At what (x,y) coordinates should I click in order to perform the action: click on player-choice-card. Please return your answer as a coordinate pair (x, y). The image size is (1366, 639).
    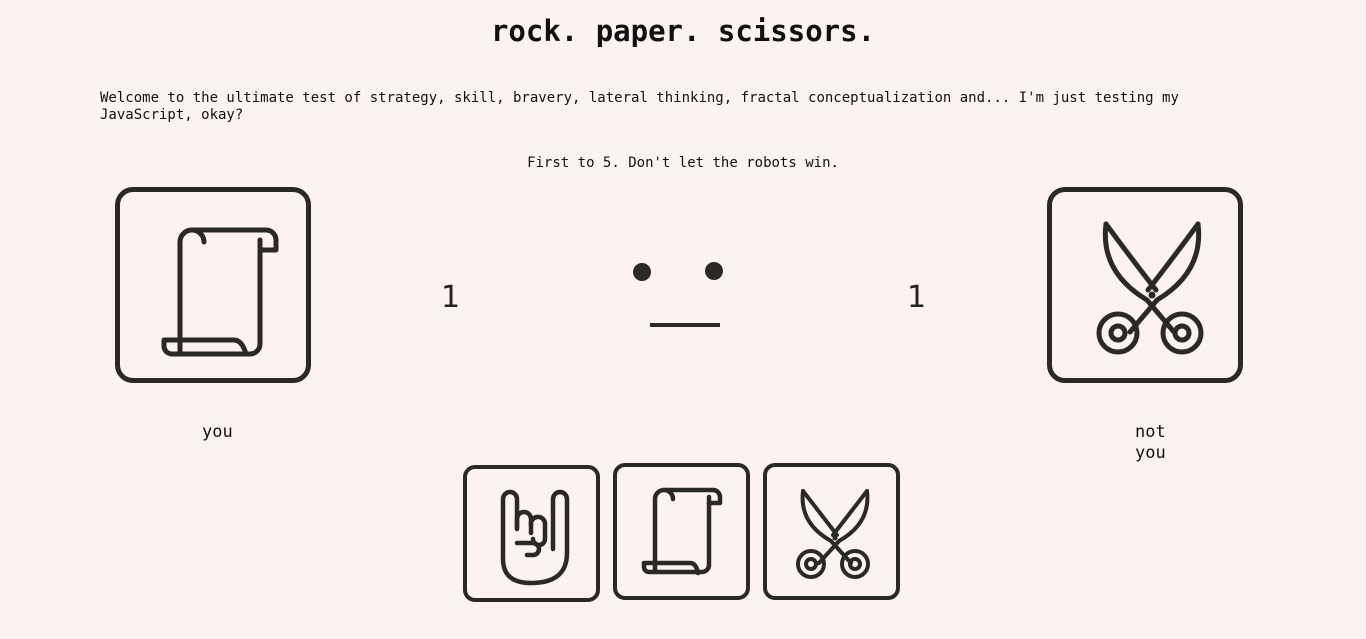
    Looking at the image, I should click on (213, 285).